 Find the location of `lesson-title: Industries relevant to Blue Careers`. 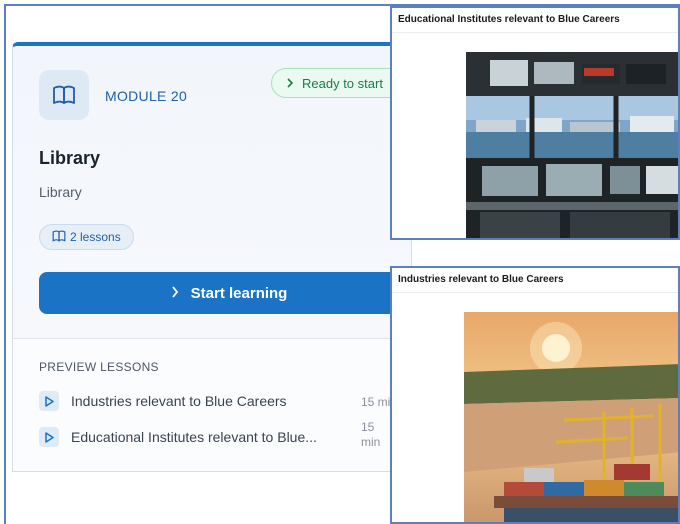

lesson-title: Industries relevant to Blue Careers is located at coordinates (179, 401).